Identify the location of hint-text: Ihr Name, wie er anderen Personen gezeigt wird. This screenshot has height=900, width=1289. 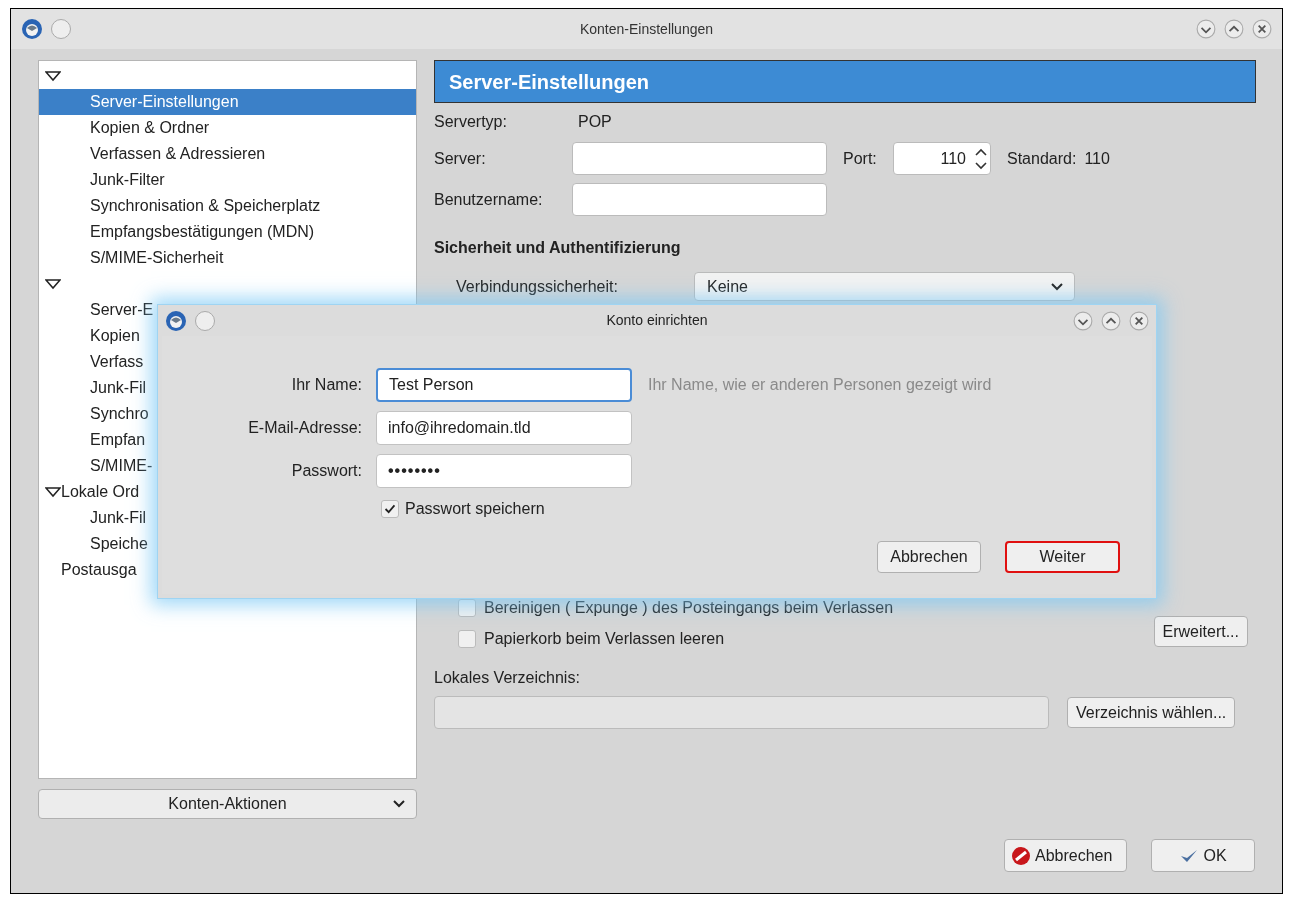
(820, 385).